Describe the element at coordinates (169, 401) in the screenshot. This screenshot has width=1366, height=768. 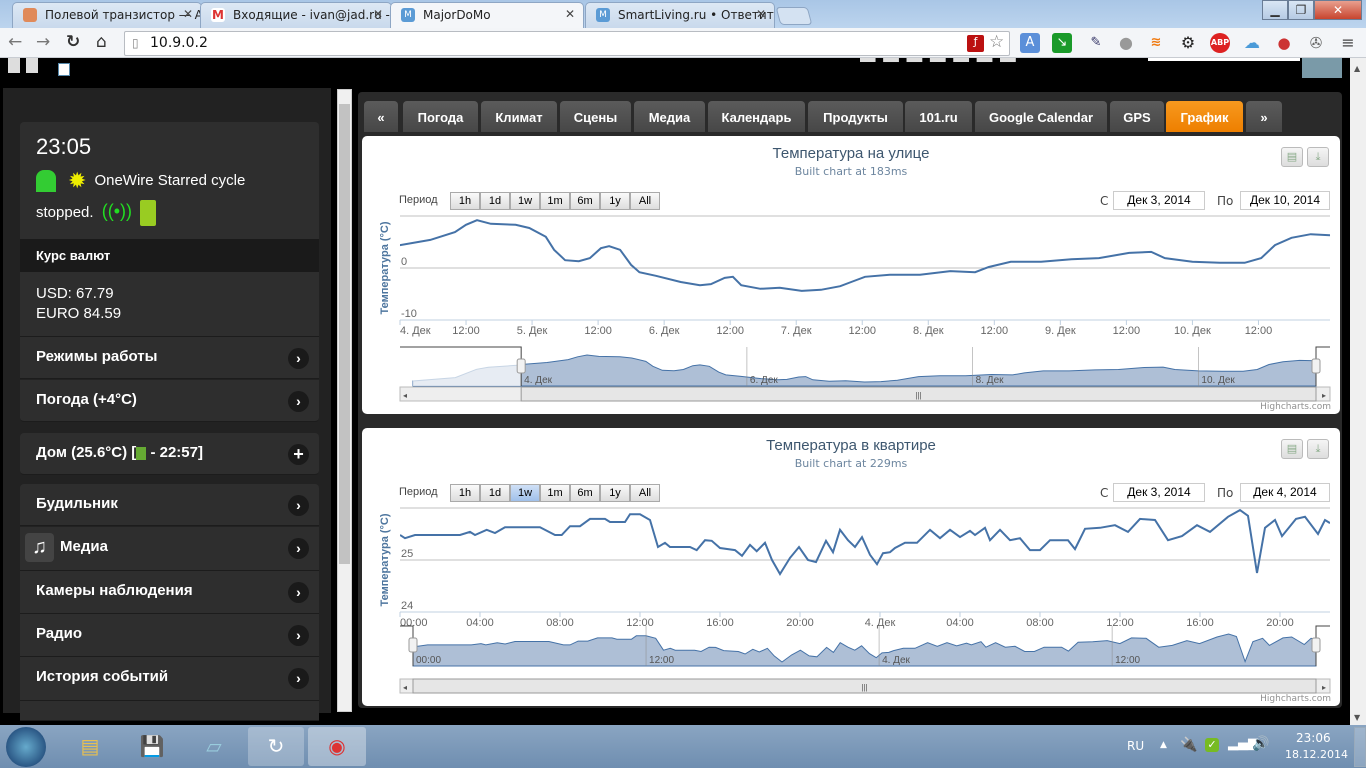
I see `menu-item-weather: Погода (+4°C) ›` at that location.